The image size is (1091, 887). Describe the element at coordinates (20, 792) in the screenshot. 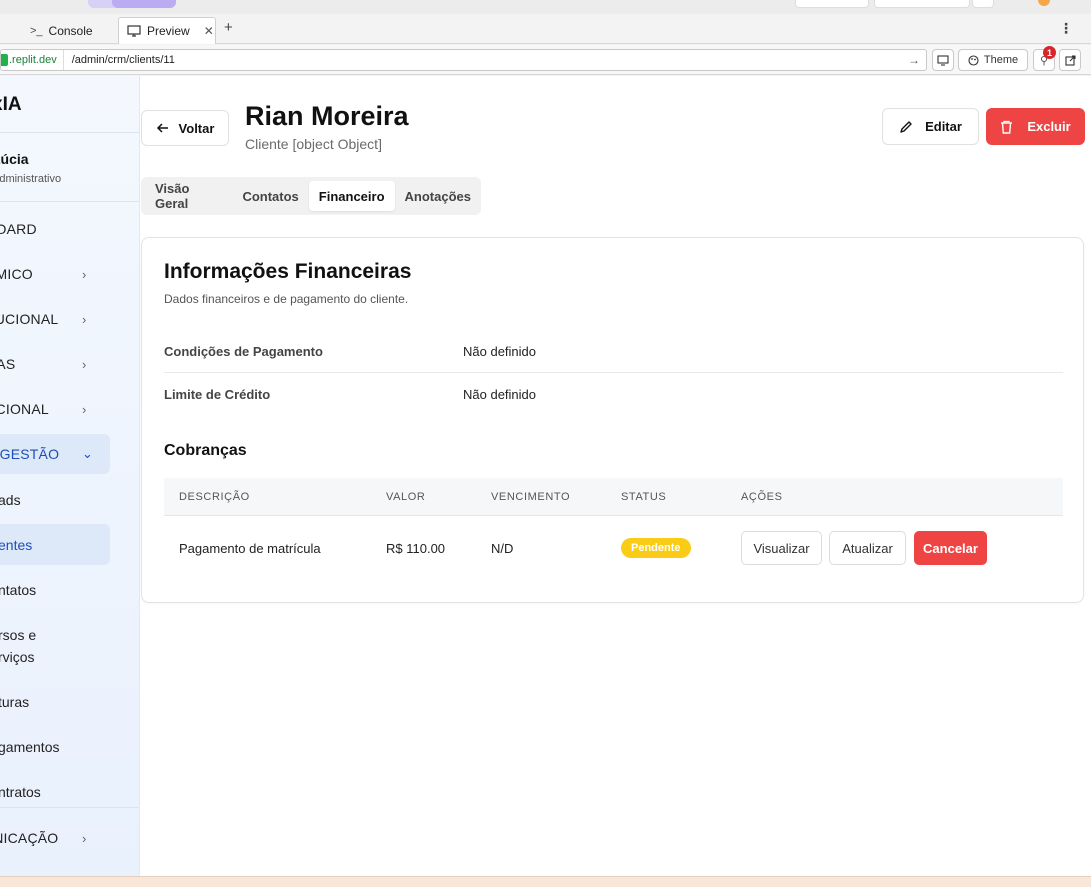

I see `sidebar-subitem-label: ntratos` at that location.